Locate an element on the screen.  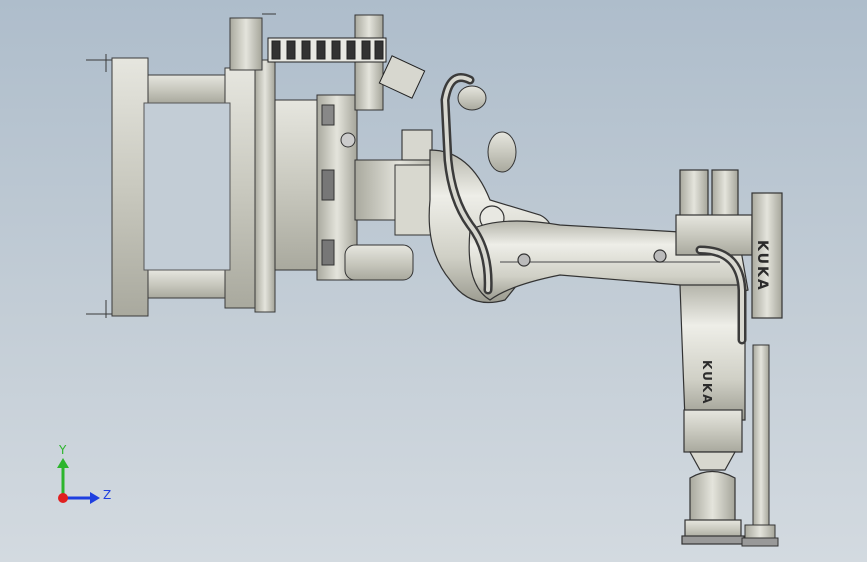
y-arrow-head is located at coordinates (63, 463).